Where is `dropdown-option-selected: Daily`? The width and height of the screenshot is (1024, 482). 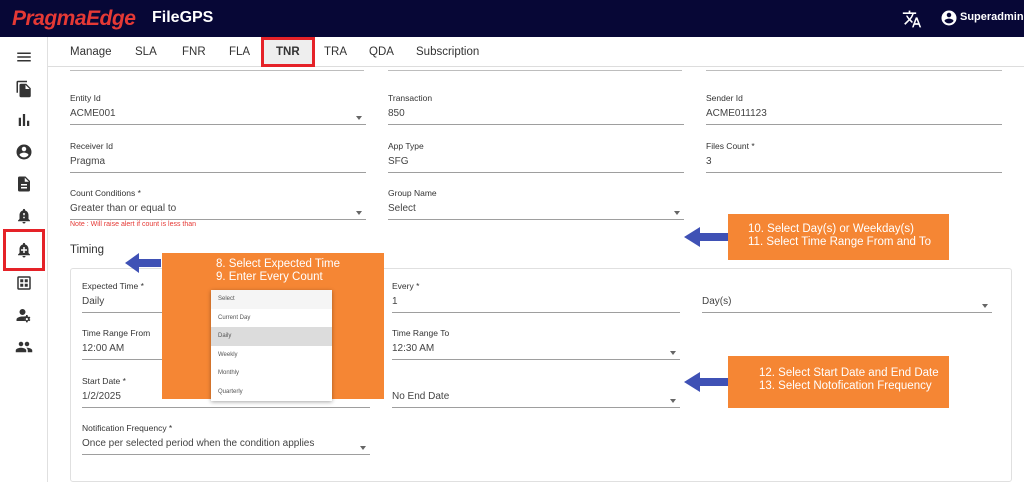 dropdown-option-selected: Daily is located at coordinates (271, 336).